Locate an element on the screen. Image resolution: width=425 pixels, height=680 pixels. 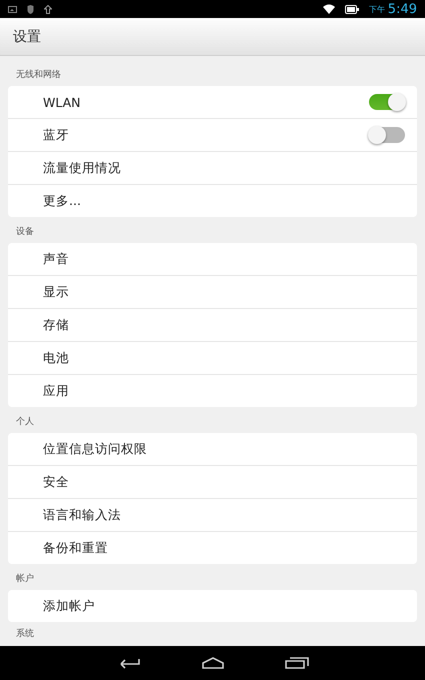
item-label: 声音 is located at coordinates (56, 259).